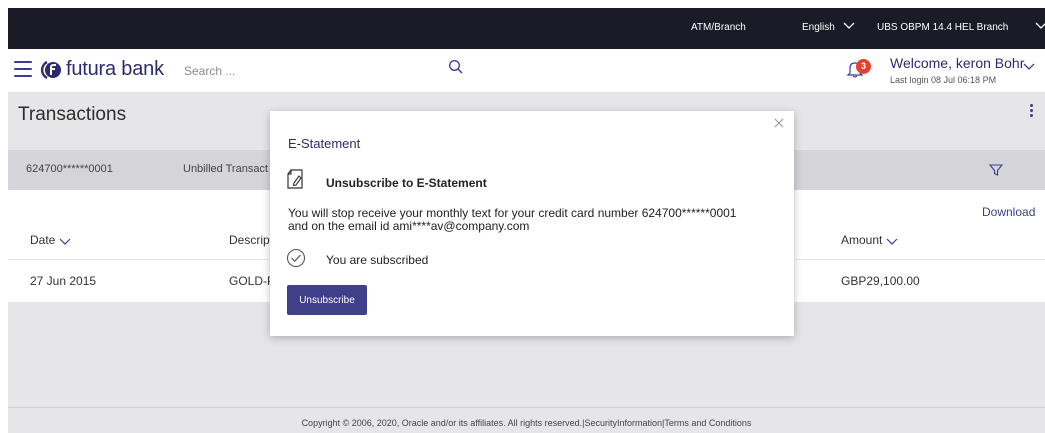  Describe the element at coordinates (377, 260) in the screenshot. I see `subscription-status: You are subscribed` at that location.